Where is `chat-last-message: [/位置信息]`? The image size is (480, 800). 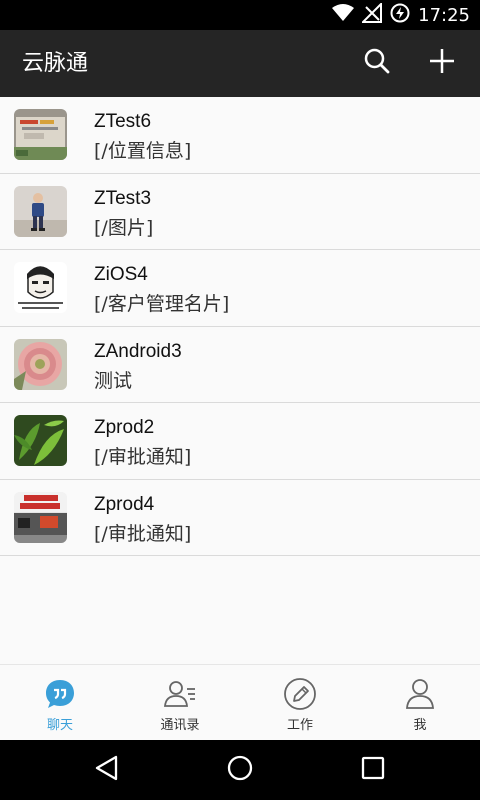 chat-last-message: [/位置信息] is located at coordinates (143, 151).